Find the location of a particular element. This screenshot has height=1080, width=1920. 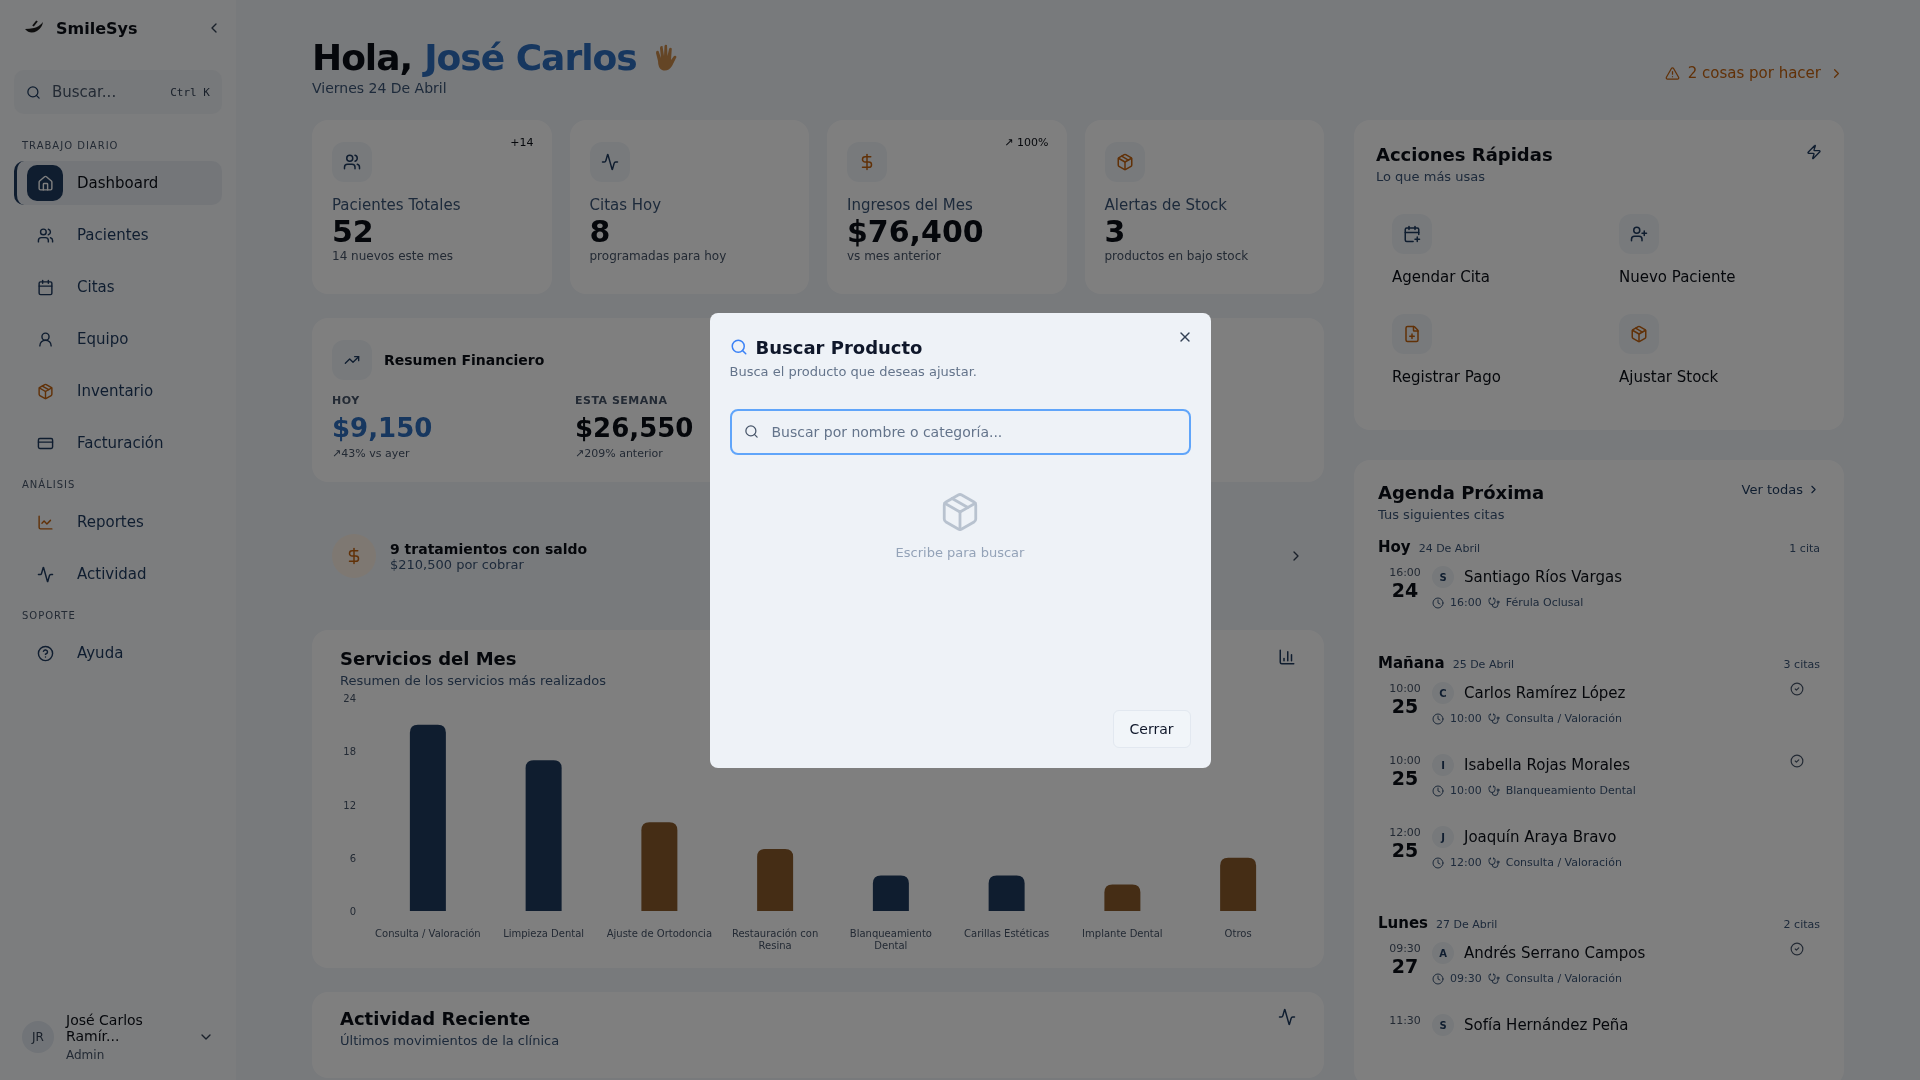

axis-category-label: Consulta / Valoración is located at coordinates (428, 934).